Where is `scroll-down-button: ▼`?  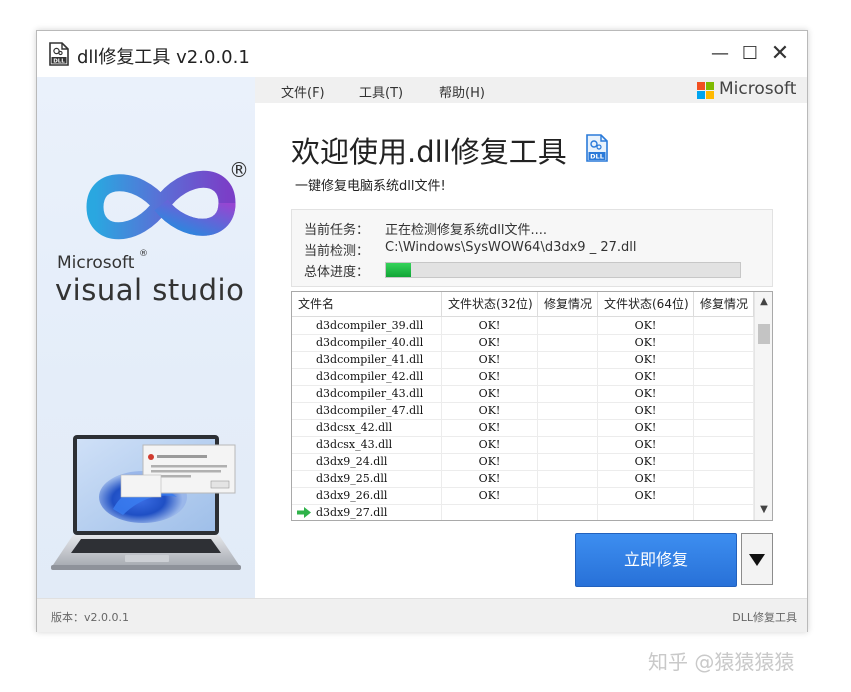 scroll-down-button: ▼ is located at coordinates (763, 510).